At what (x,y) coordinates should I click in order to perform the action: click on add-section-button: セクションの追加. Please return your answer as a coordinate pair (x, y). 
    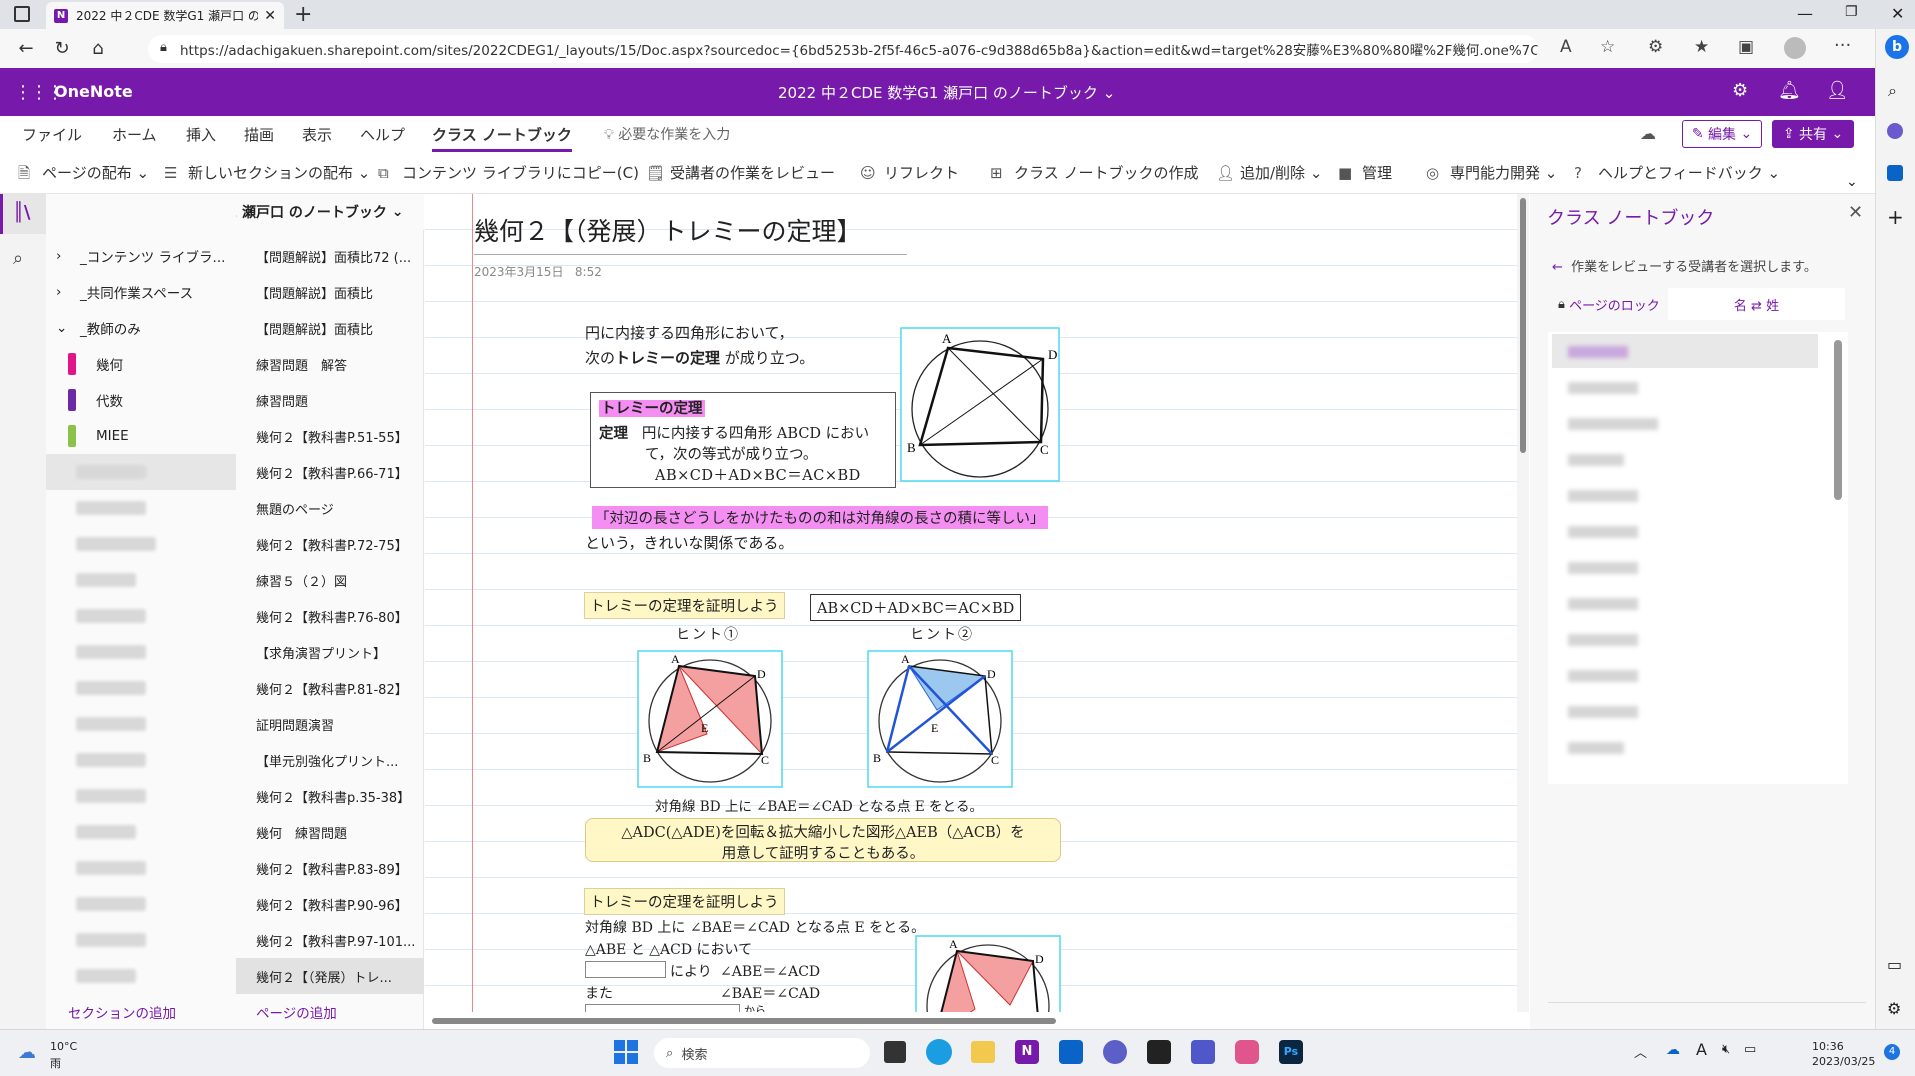
    Looking at the image, I should click on (122, 1012).